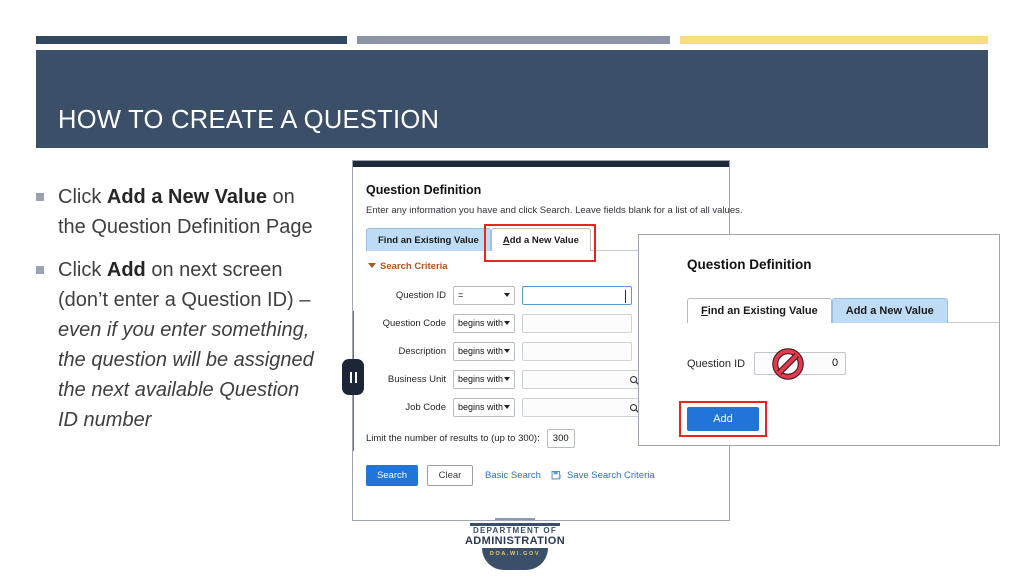  I want to click on operator-select-description: begins with, so click(484, 351).